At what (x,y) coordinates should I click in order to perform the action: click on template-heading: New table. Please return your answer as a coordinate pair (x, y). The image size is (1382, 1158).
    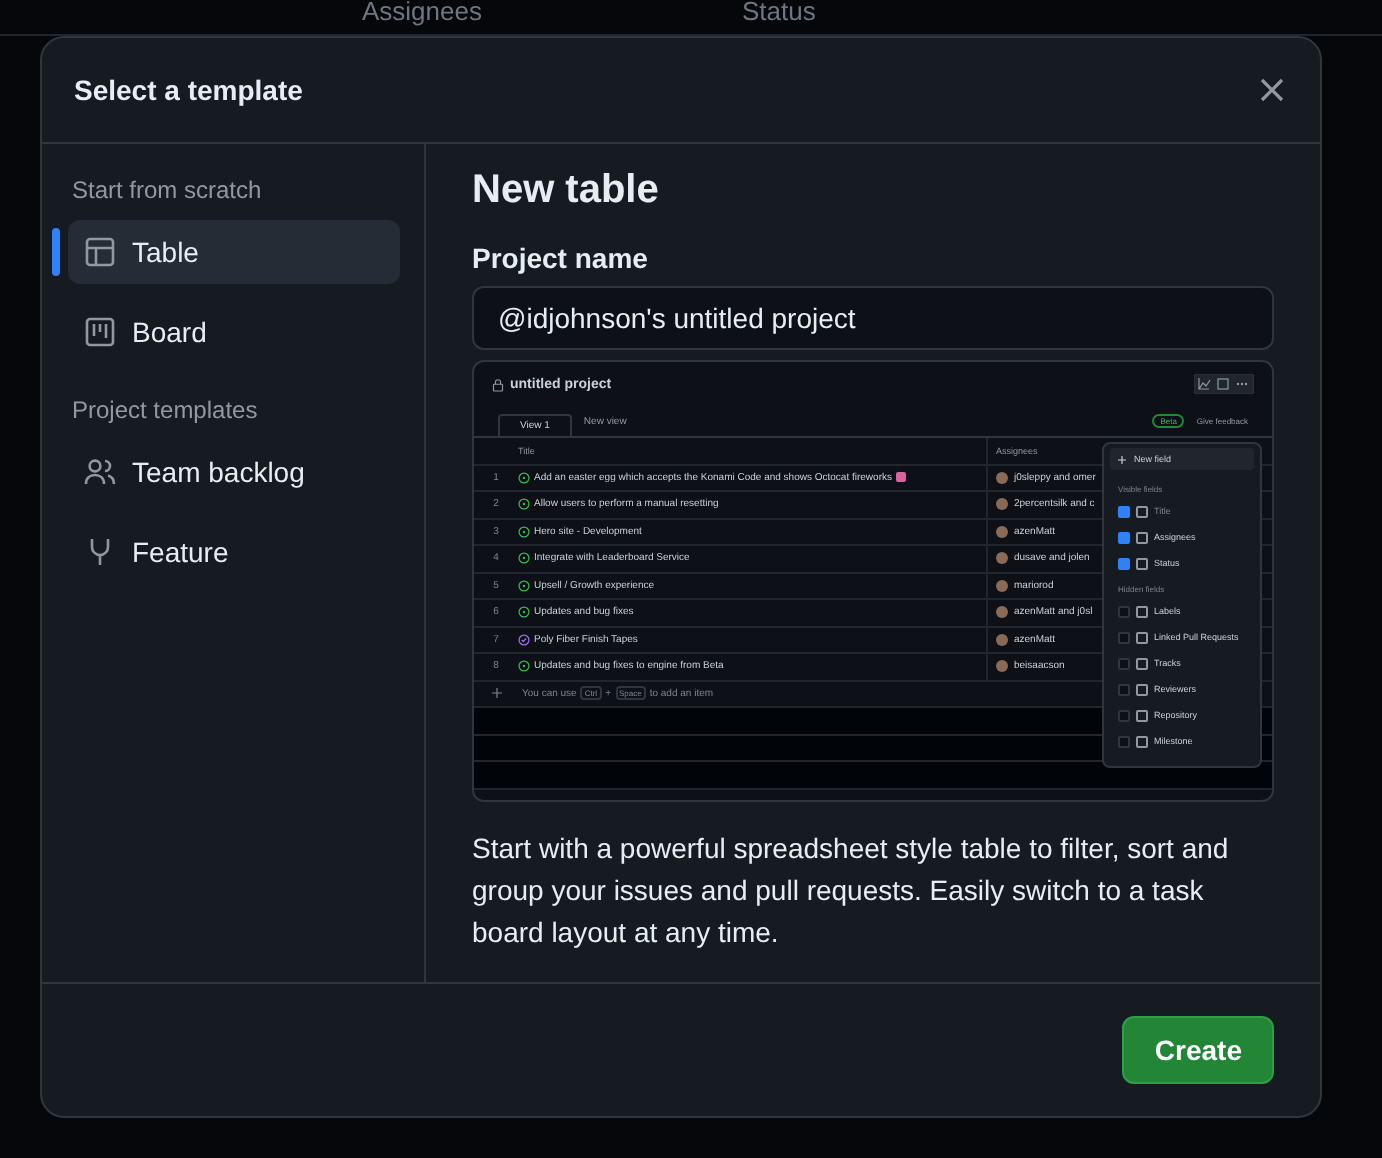
    Looking at the image, I should click on (566, 191).